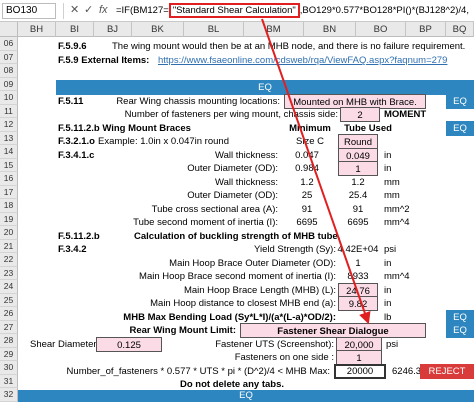  I want to click on row-header: 26, so click(9, 314).